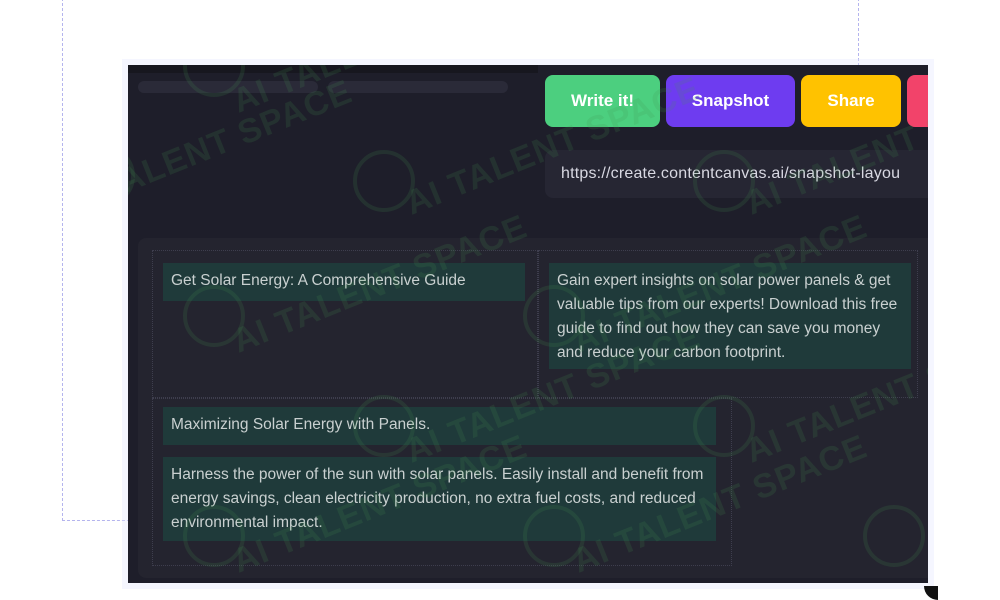 The image size is (1000, 600). Describe the element at coordinates (730, 101) in the screenshot. I see `snapshot-button: Snapshot` at that location.